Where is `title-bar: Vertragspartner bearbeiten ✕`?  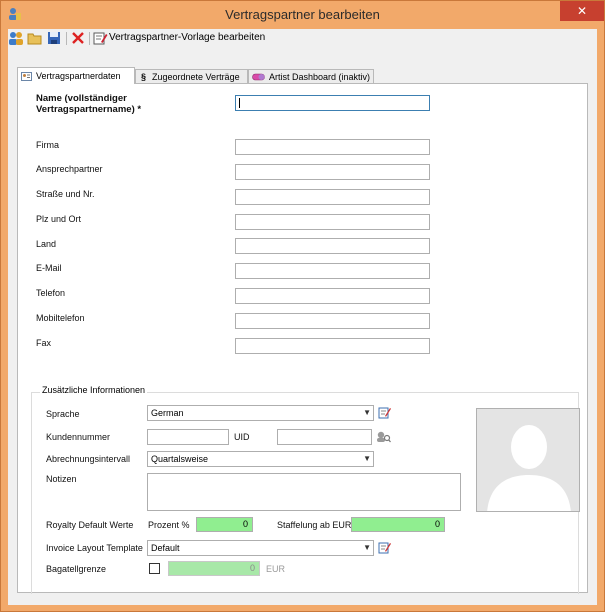
title-bar: Vertragspartner bearbeiten ✕ is located at coordinates (302, 15).